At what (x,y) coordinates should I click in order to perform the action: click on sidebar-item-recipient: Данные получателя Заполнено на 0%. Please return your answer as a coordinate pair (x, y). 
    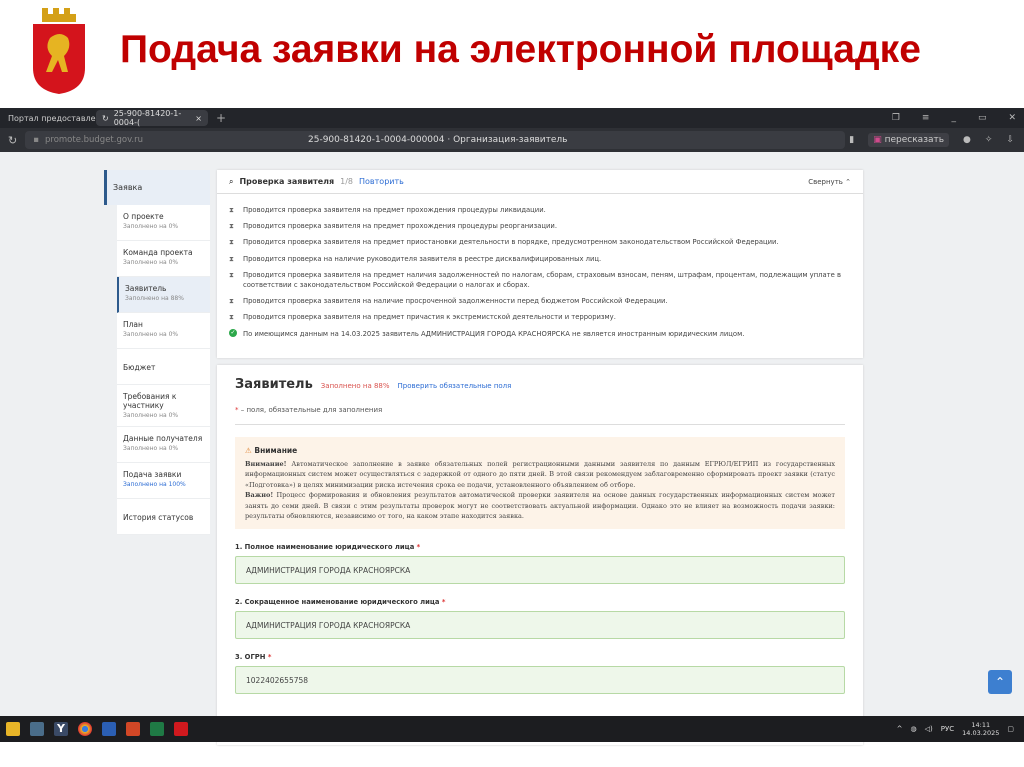
    Looking at the image, I should click on (163, 445).